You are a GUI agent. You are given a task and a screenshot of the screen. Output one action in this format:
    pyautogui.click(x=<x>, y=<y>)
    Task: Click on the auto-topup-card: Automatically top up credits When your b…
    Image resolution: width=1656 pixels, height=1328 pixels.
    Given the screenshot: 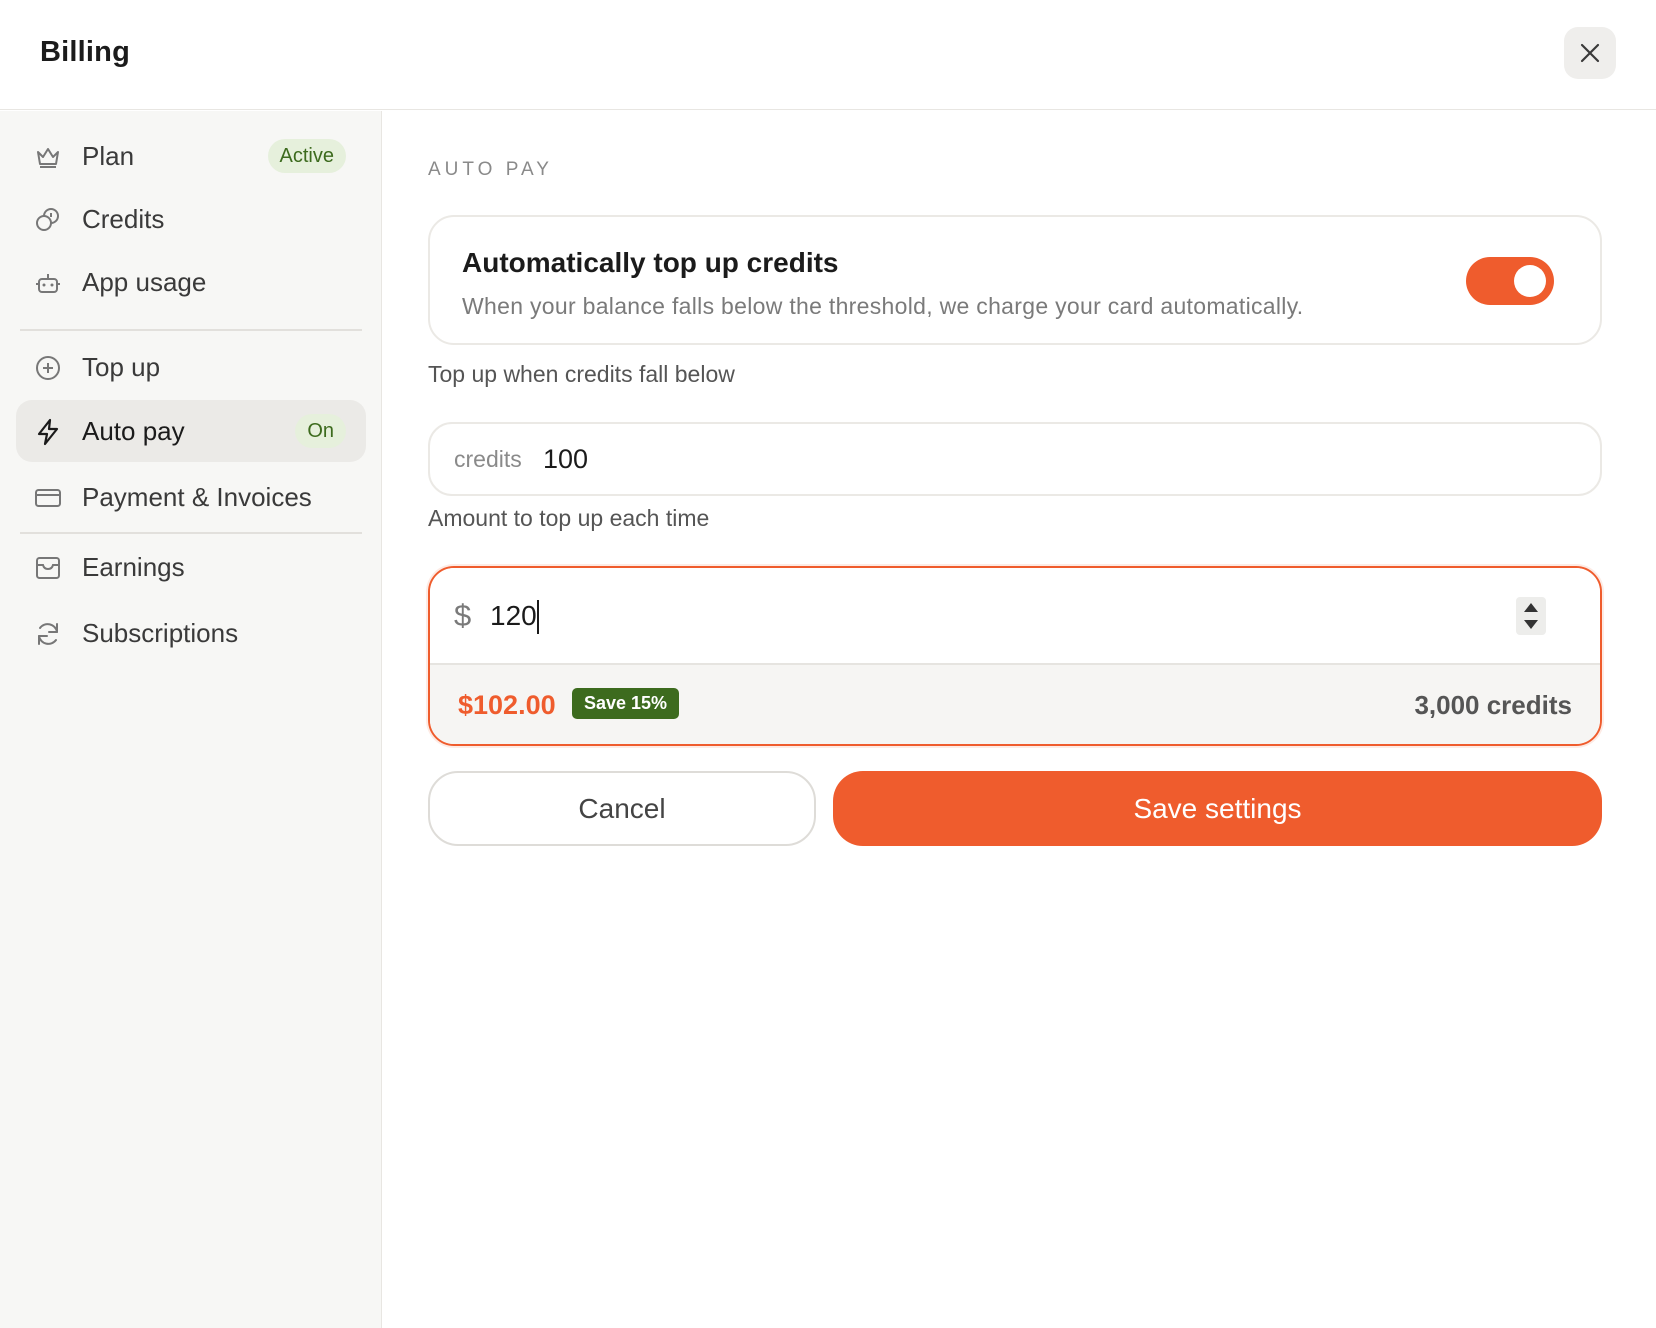 What is the action you would take?
    pyautogui.click(x=1015, y=280)
    